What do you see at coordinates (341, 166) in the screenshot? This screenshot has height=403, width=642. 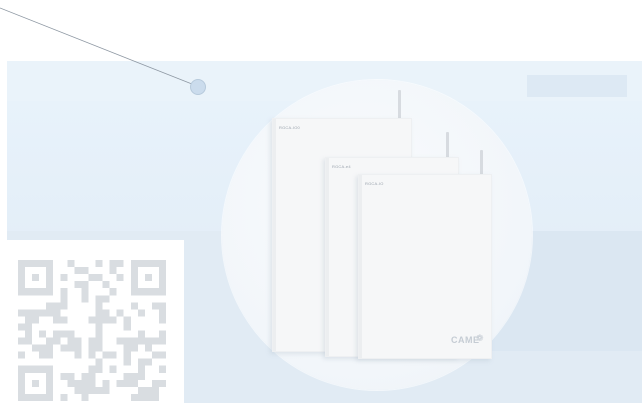 I see `device-label: RGCA-e4` at bounding box center [341, 166].